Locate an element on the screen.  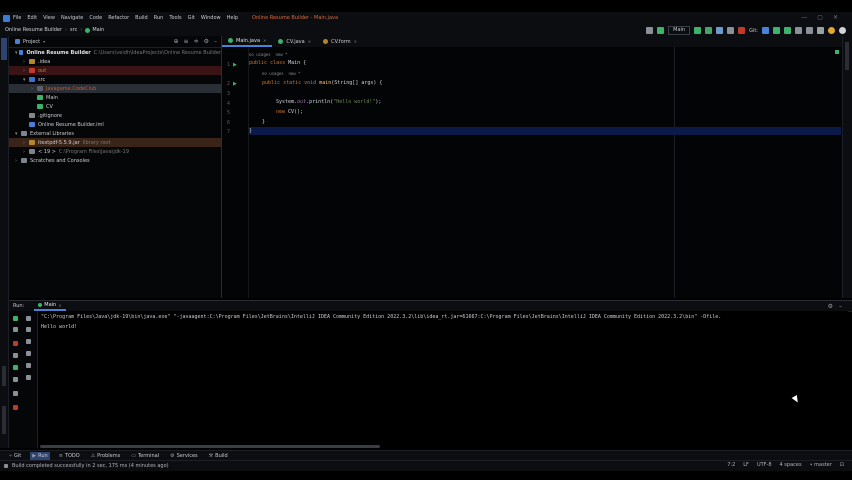
menu-build: Build is located at coordinates (141, 18).